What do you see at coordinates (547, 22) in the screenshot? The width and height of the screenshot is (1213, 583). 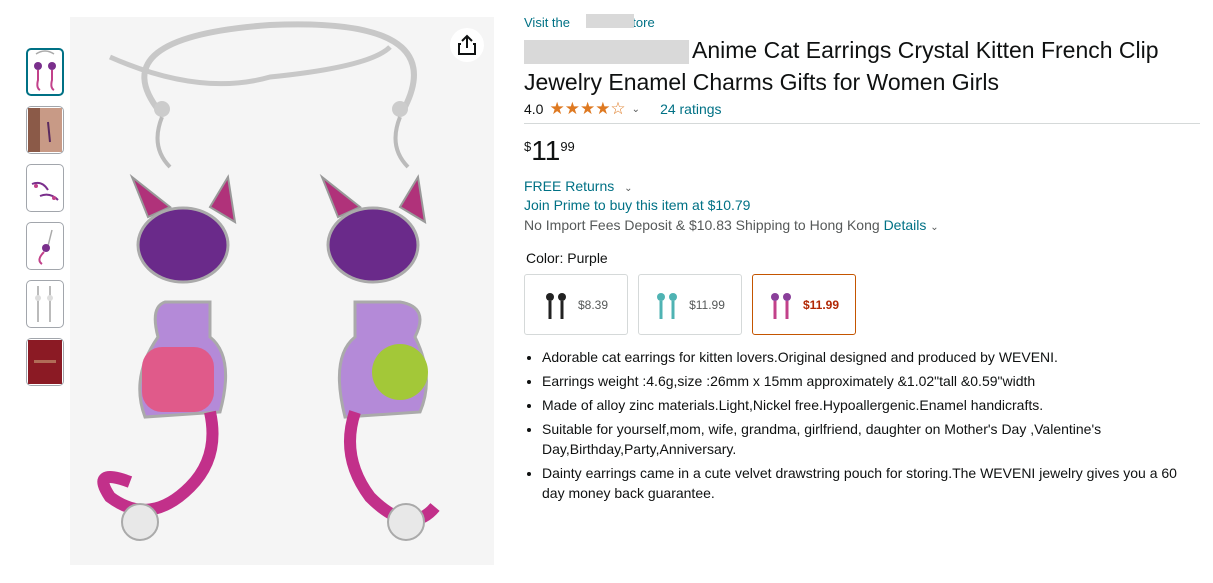 I see `store-link-text: Visit the` at bounding box center [547, 22].